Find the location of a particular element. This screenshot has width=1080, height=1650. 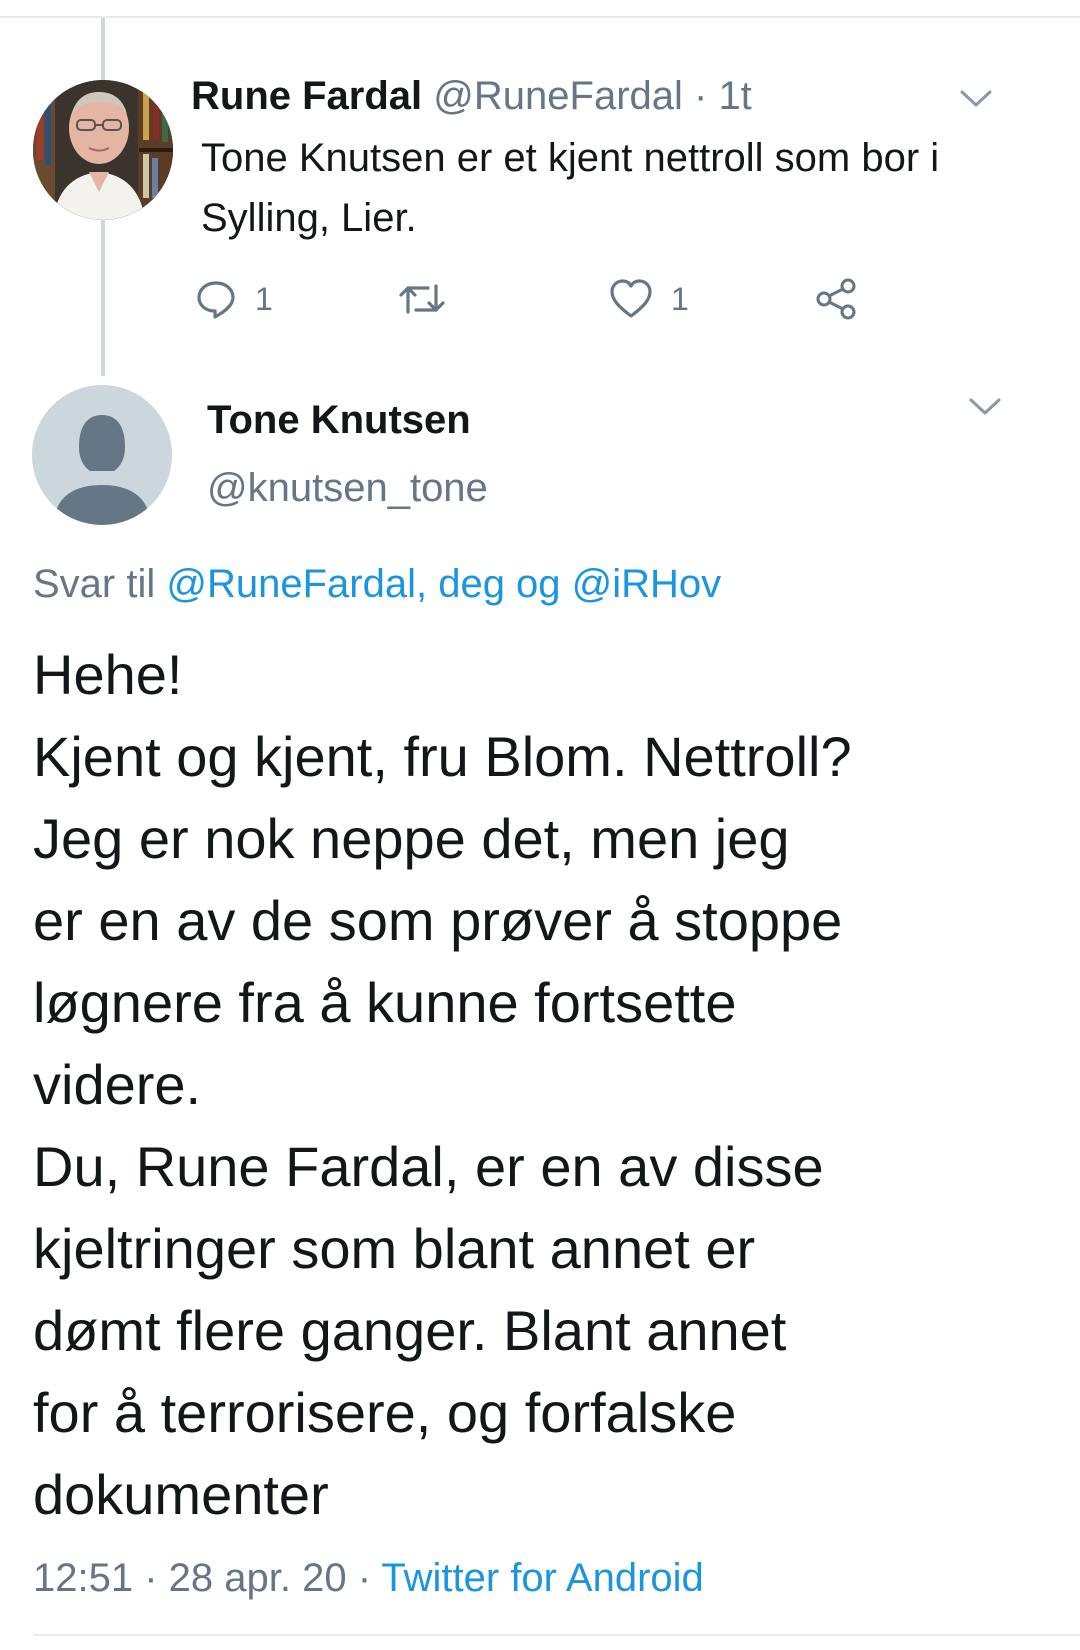

heart-icon is located at coordinates (631, 298).